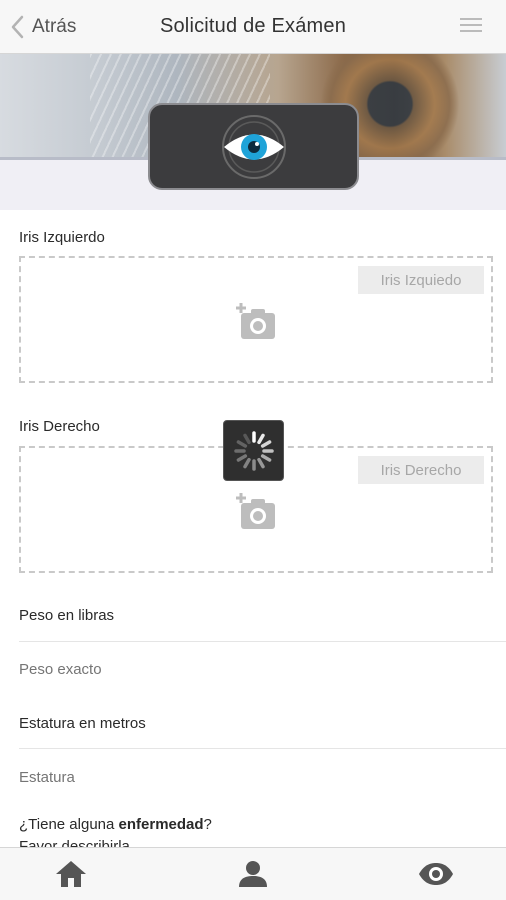  I want to click on navigation-bar: Atrás Solicitud de Exámen, so click(253, 27).